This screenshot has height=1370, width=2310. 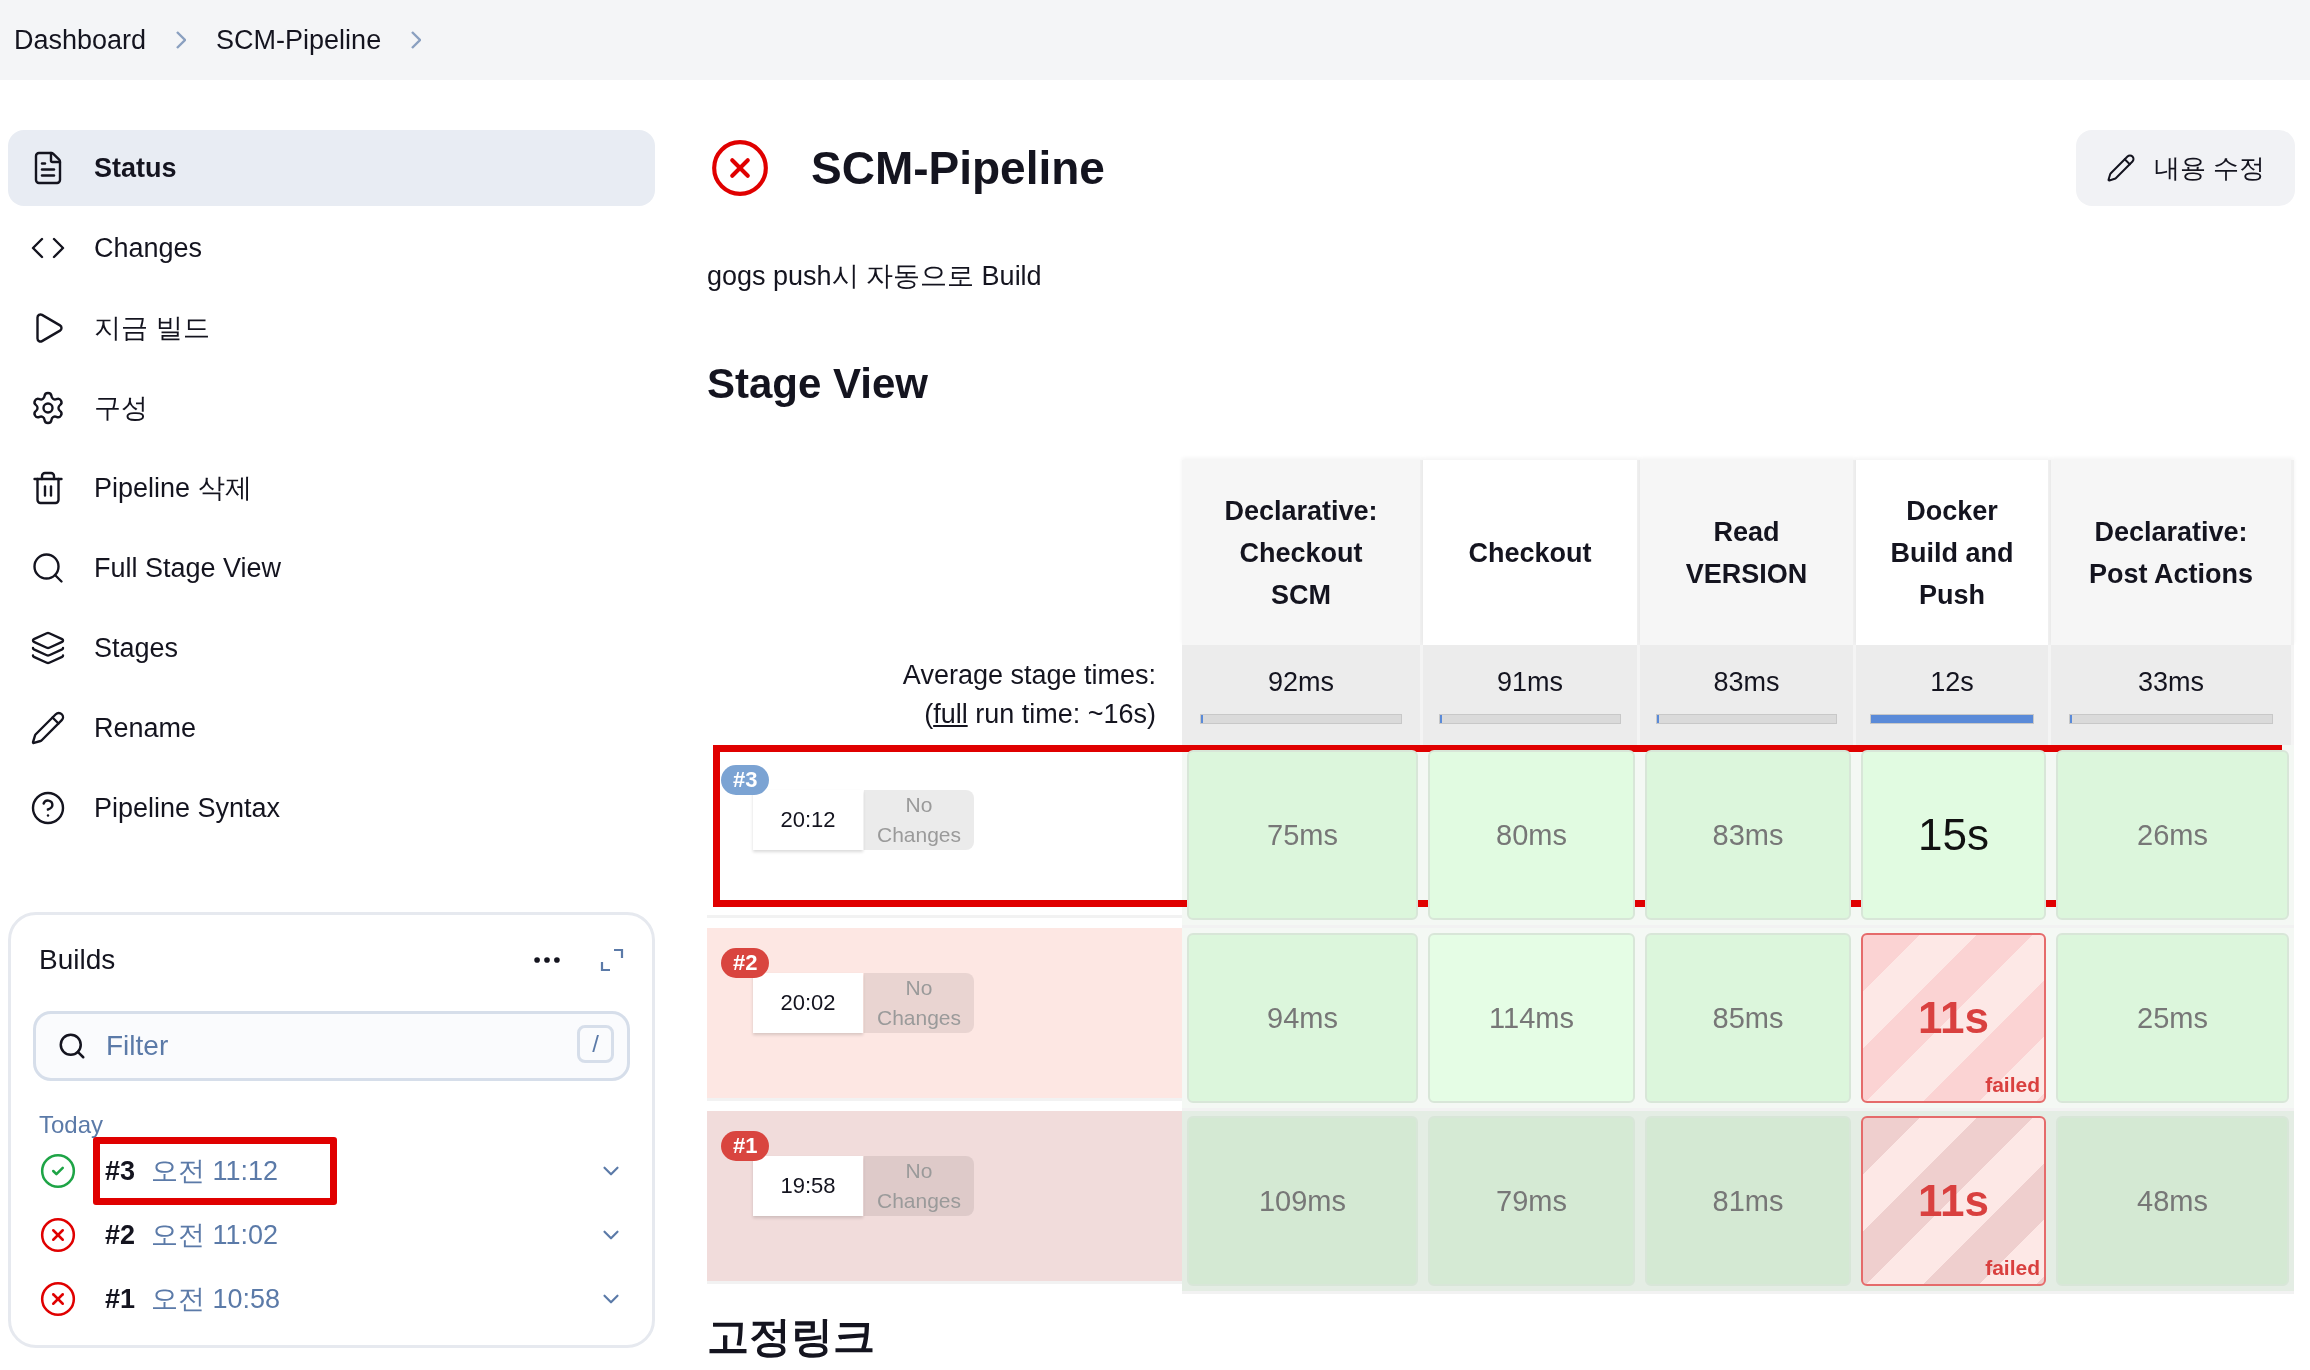 What do you see at coordinates (1302, 835) in the screenshot?
I see `stage-cell: 75ms` at bounding box center [1302, 835].